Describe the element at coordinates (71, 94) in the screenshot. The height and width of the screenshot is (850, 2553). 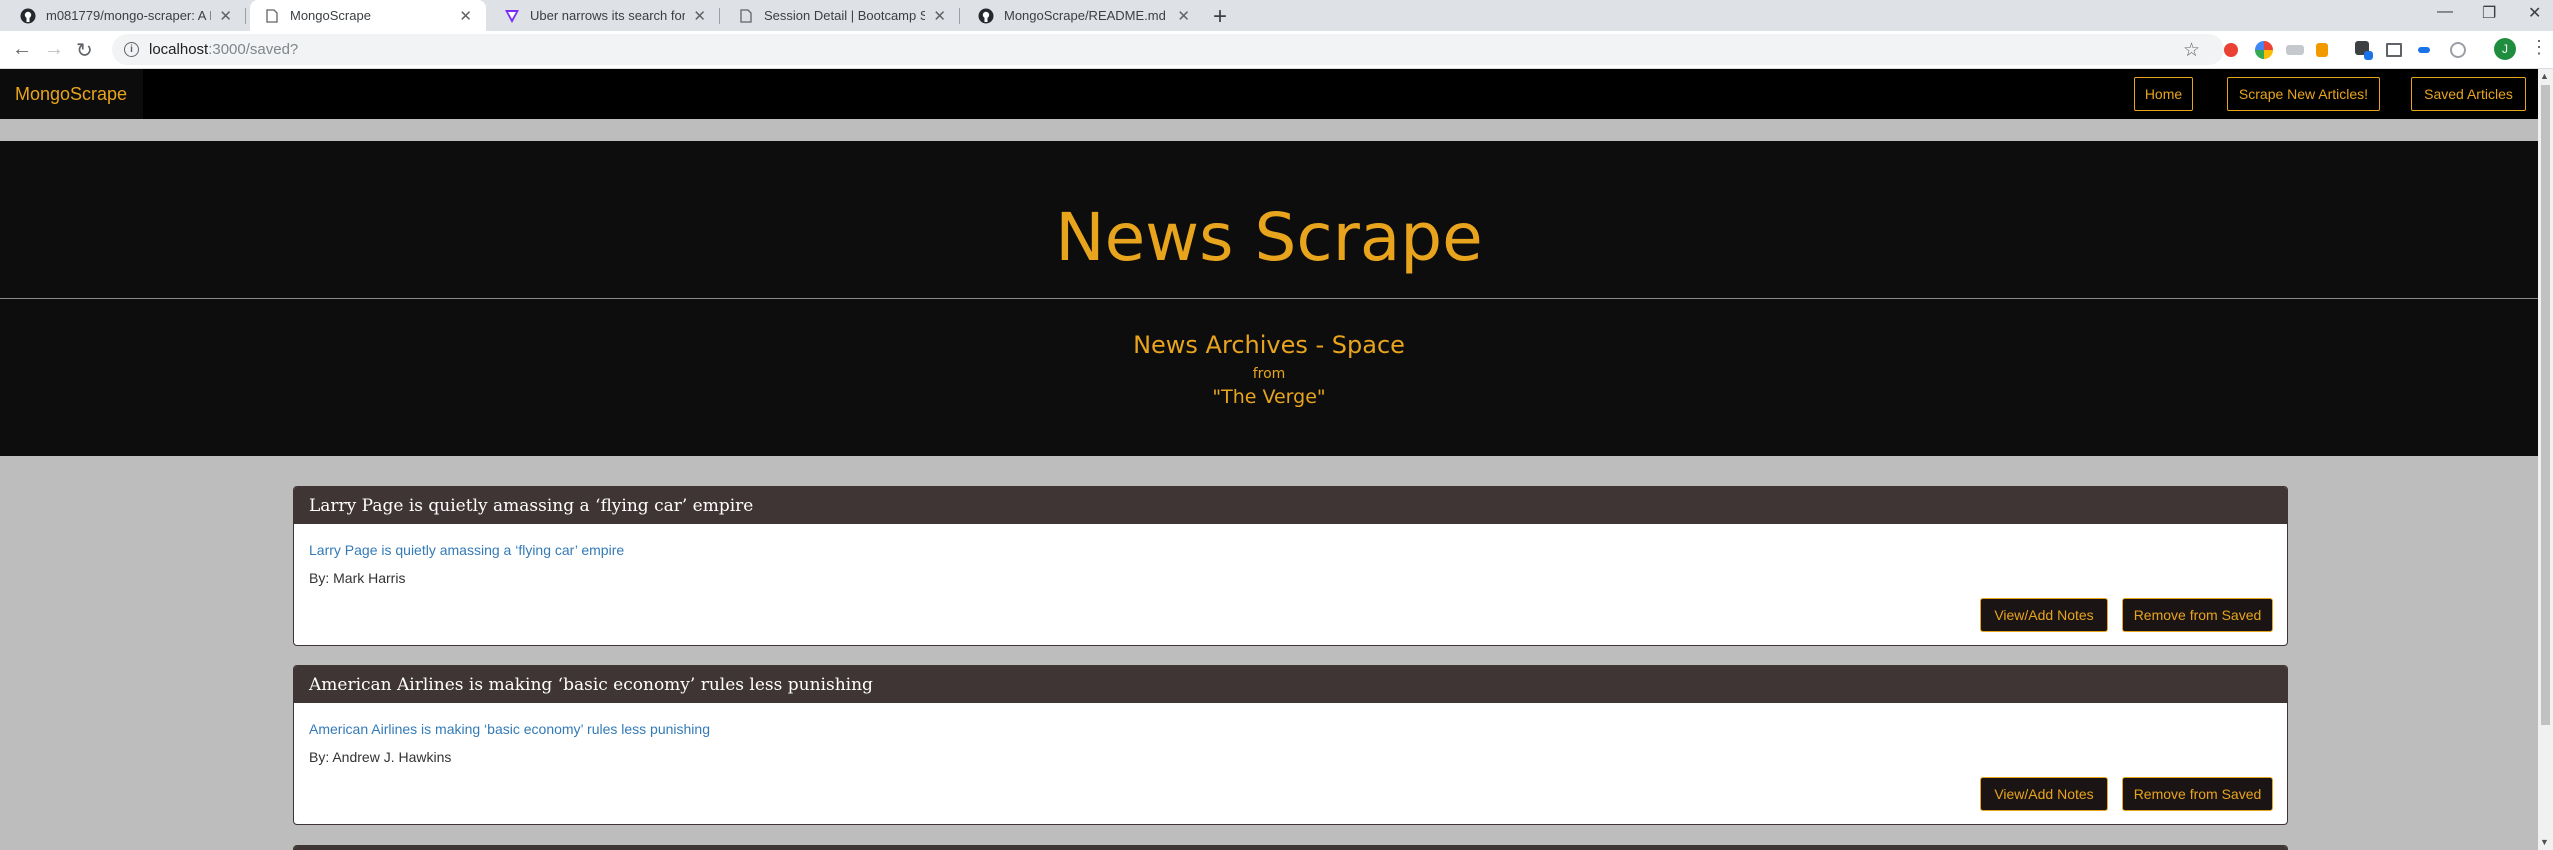
I see `brand-logo: MongoScrape` at that location.